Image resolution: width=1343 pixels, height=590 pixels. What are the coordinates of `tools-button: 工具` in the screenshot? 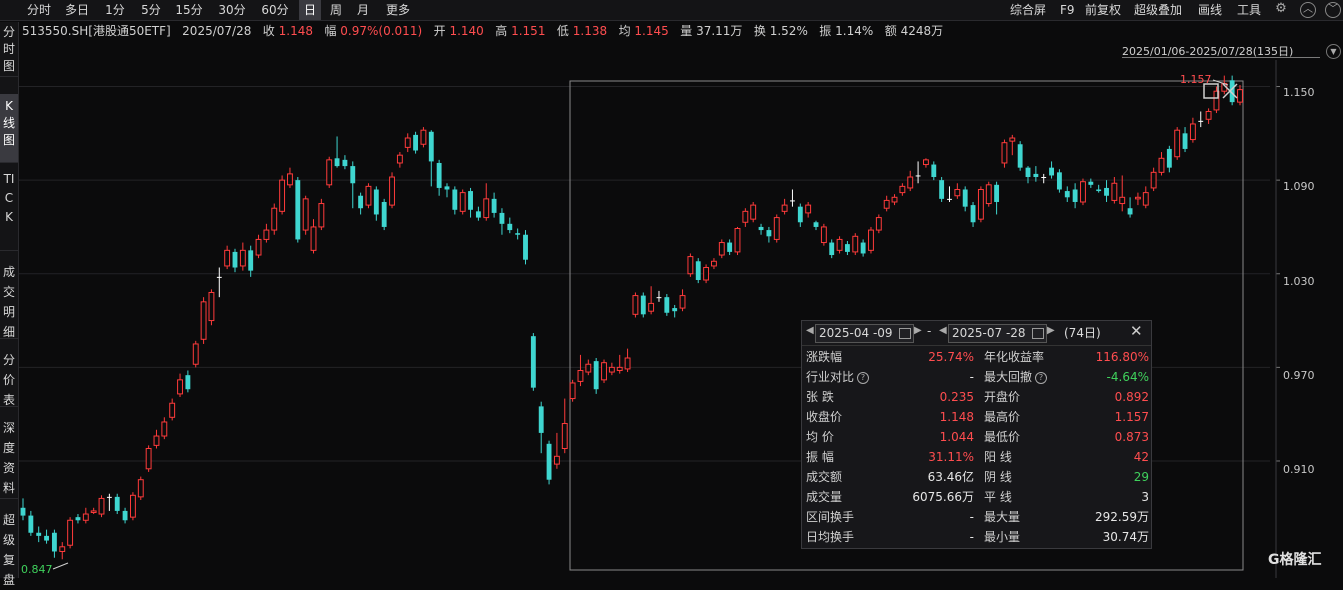 It's located at (1249, 10).